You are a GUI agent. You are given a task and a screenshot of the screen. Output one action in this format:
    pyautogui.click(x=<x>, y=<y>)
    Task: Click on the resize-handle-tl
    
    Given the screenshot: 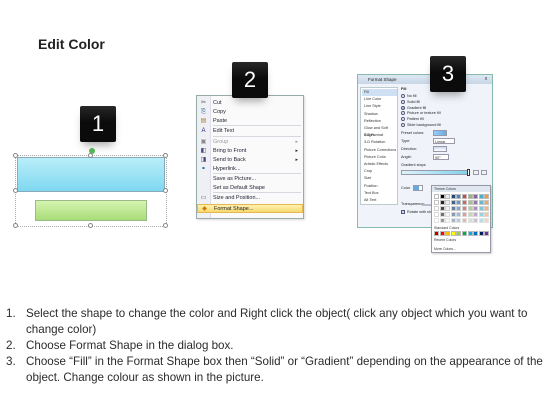 What is the action you would take?
    pyautogui.click(x=15, y=155)
    